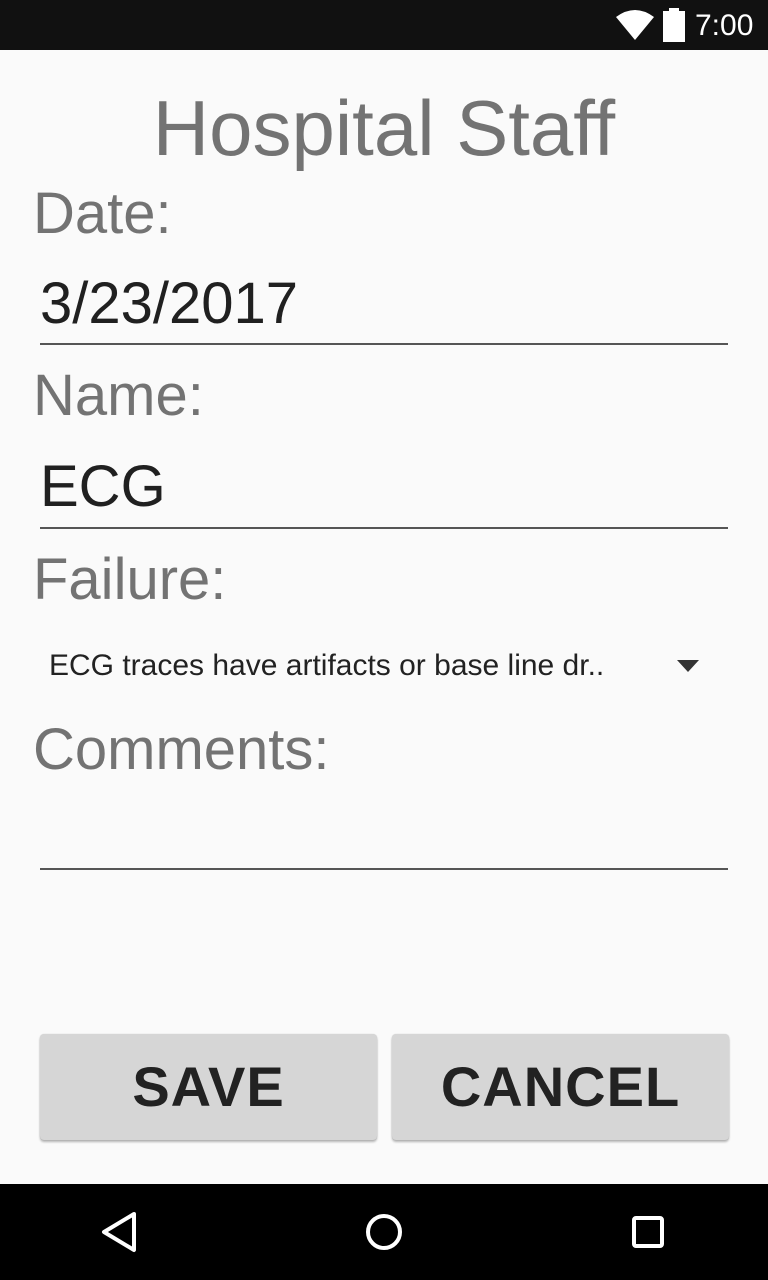 This screenshot has height=1280, width=768. Describe the element at coordinates (181, 749) in the screenshot. I see `comments-label: Comments:` at that location.